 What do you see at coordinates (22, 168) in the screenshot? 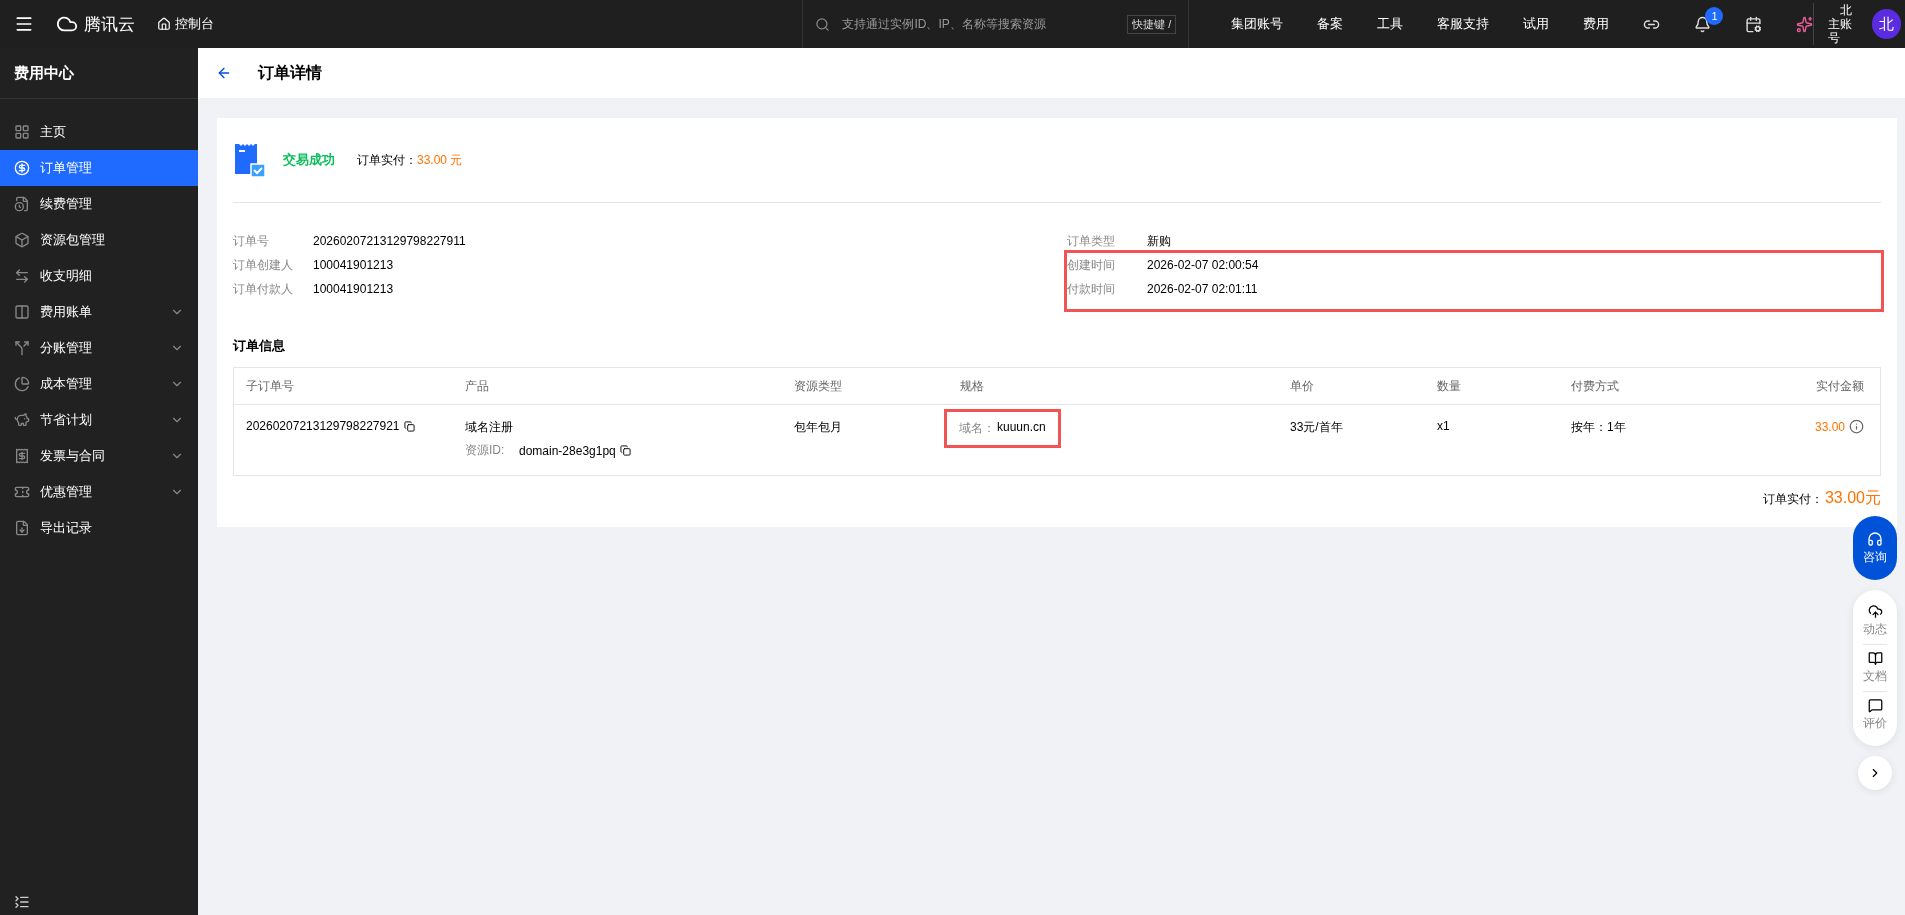
I see `coin-icon` at bounding box center [22, 168].